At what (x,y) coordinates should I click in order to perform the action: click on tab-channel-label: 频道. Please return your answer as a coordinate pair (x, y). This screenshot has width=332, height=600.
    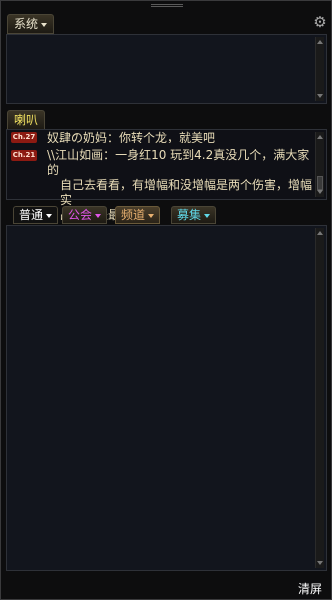
    Looking at the image, I should click on (133, 215).